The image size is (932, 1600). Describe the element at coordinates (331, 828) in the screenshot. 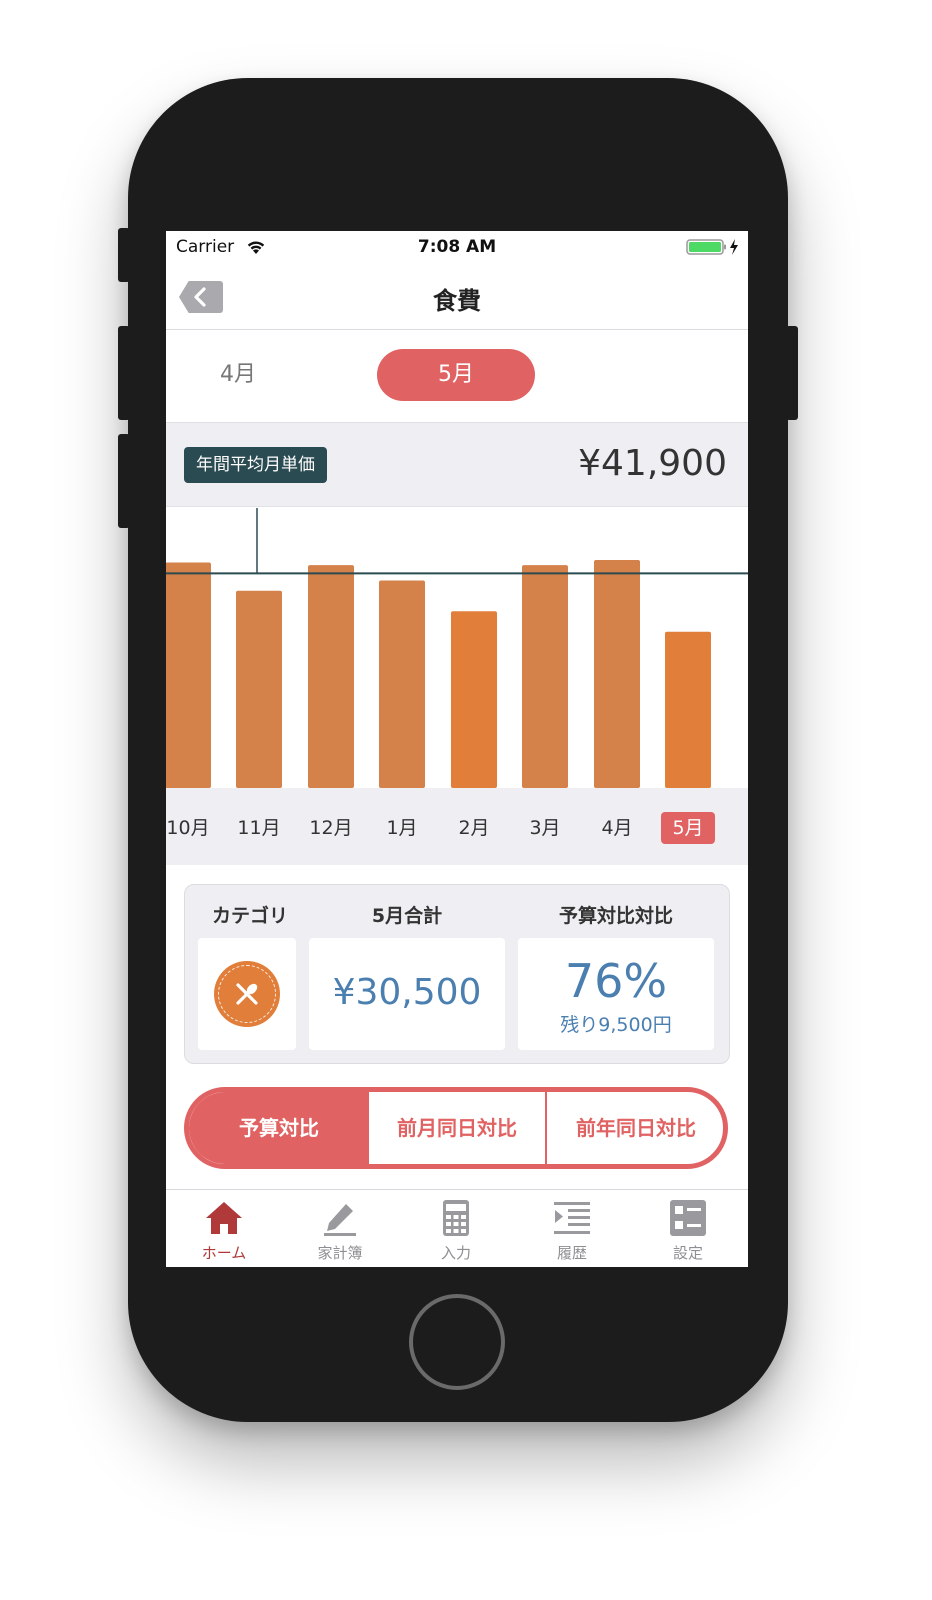

I see `month-label-12月: 12月` at that location.